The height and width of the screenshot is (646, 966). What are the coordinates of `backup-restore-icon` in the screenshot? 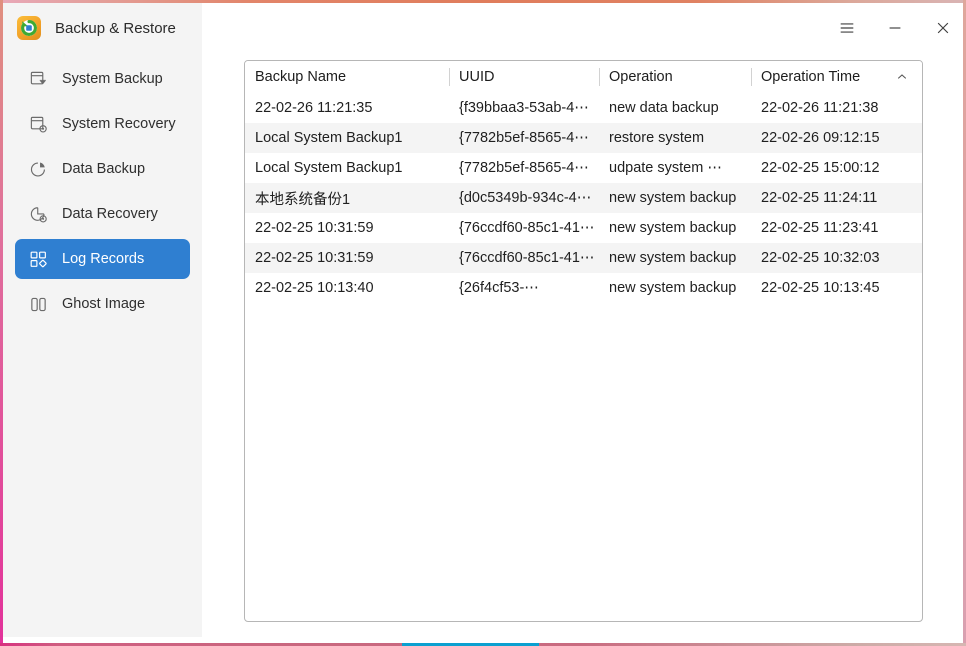 It's located at (29, 28).